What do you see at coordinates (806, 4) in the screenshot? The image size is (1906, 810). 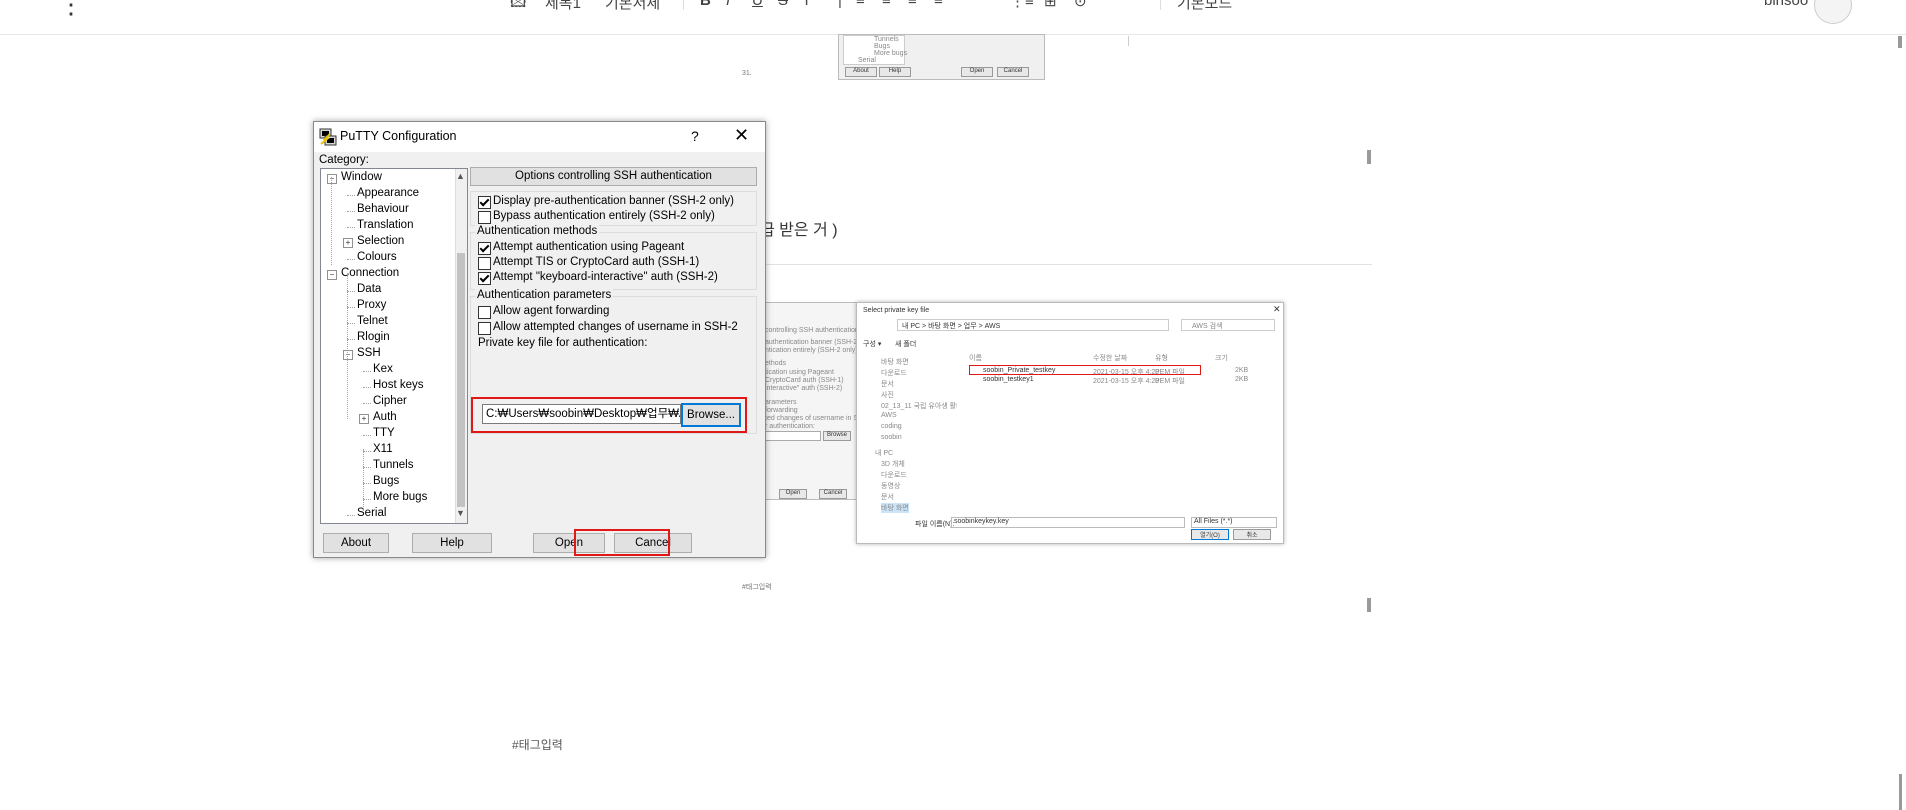 I see `text-color-button: T` at bounding box center [806, 4].